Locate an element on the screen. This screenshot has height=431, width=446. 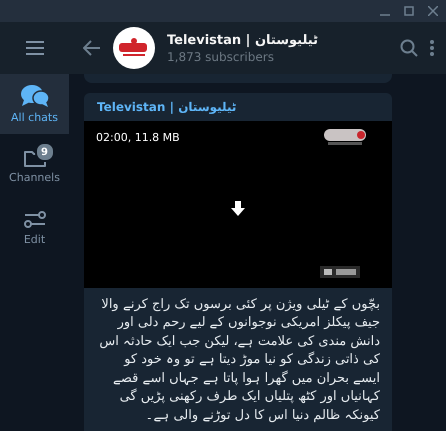
channel-title: Televistan | ٹیلیوستان is located at coordinates (243, 40).